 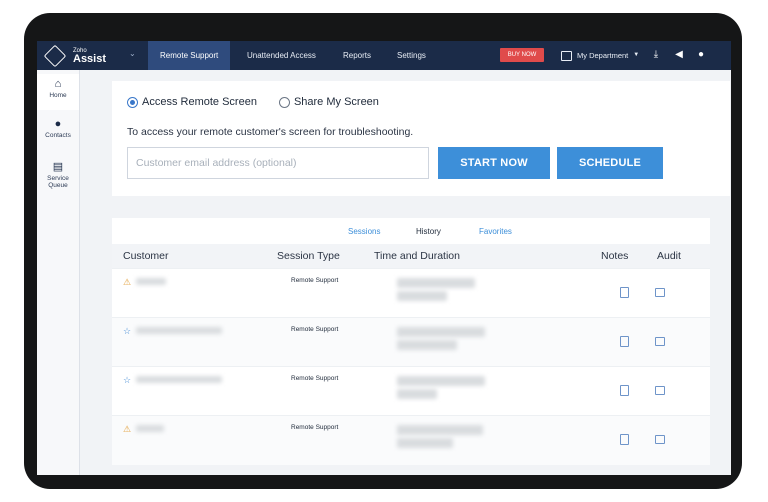 I want to click on sidebar-item-label: Contacts, so click(x=58, y=135).